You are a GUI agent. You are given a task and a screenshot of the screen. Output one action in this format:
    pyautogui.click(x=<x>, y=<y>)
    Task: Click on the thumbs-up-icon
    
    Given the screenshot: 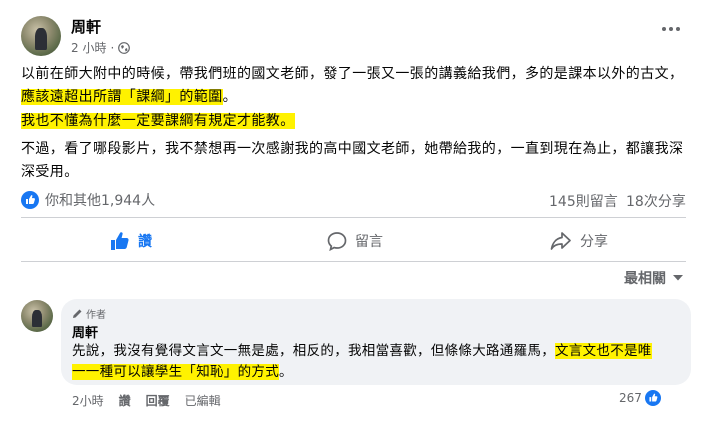 What is the action you would take?
    pyautogui.click(x=120, y=241)
    